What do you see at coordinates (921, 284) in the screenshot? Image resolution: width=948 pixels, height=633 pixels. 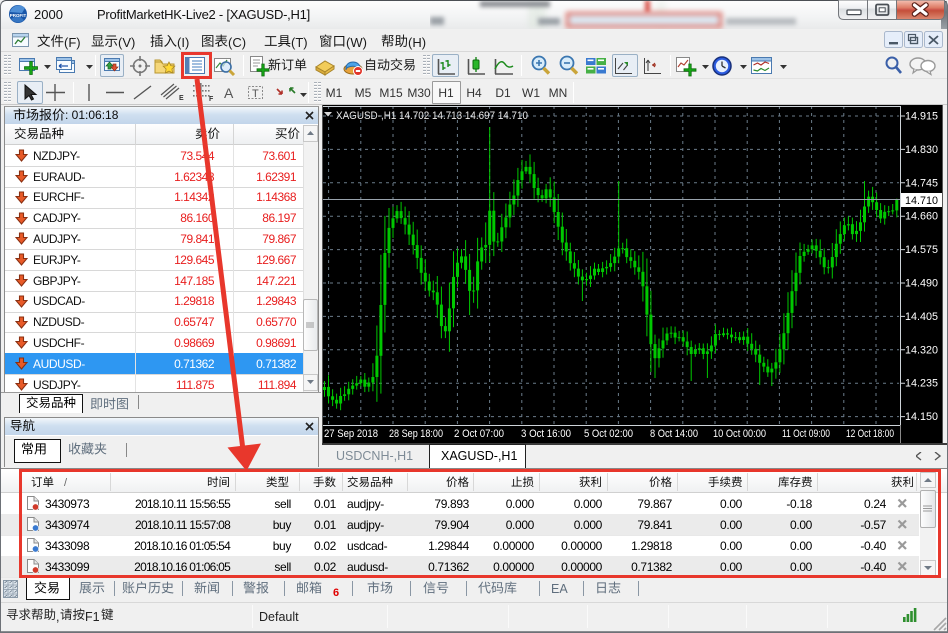 I see `svg-text: 14.490` at bounding box center [921, 284].